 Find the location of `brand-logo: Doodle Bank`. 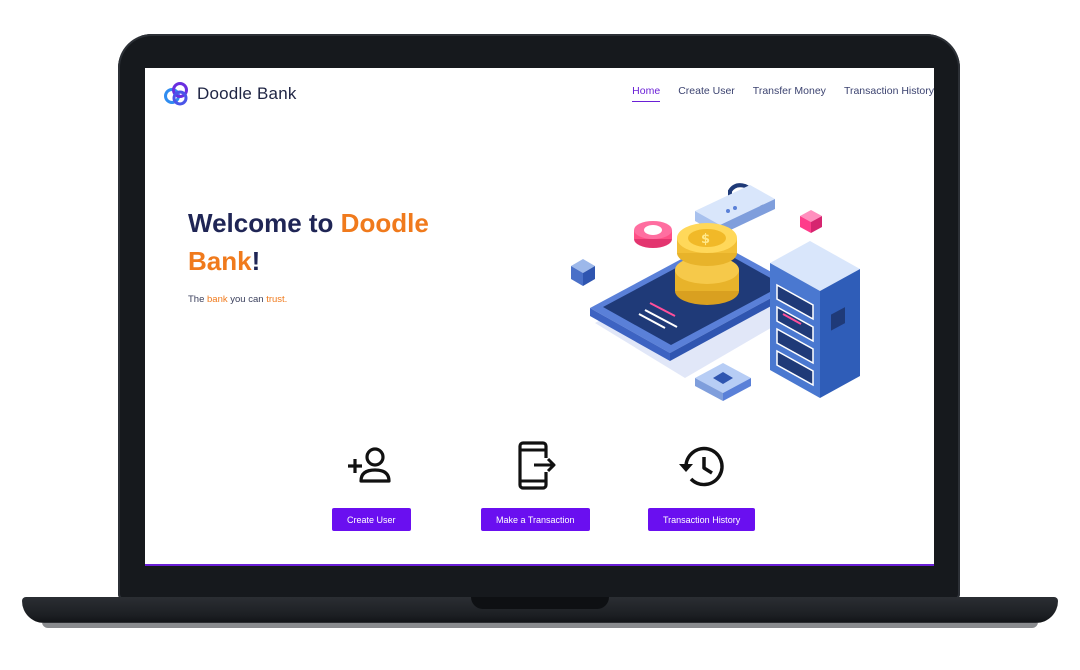

brand-logo: Doodle Bank is located at coordinates (230, 94).